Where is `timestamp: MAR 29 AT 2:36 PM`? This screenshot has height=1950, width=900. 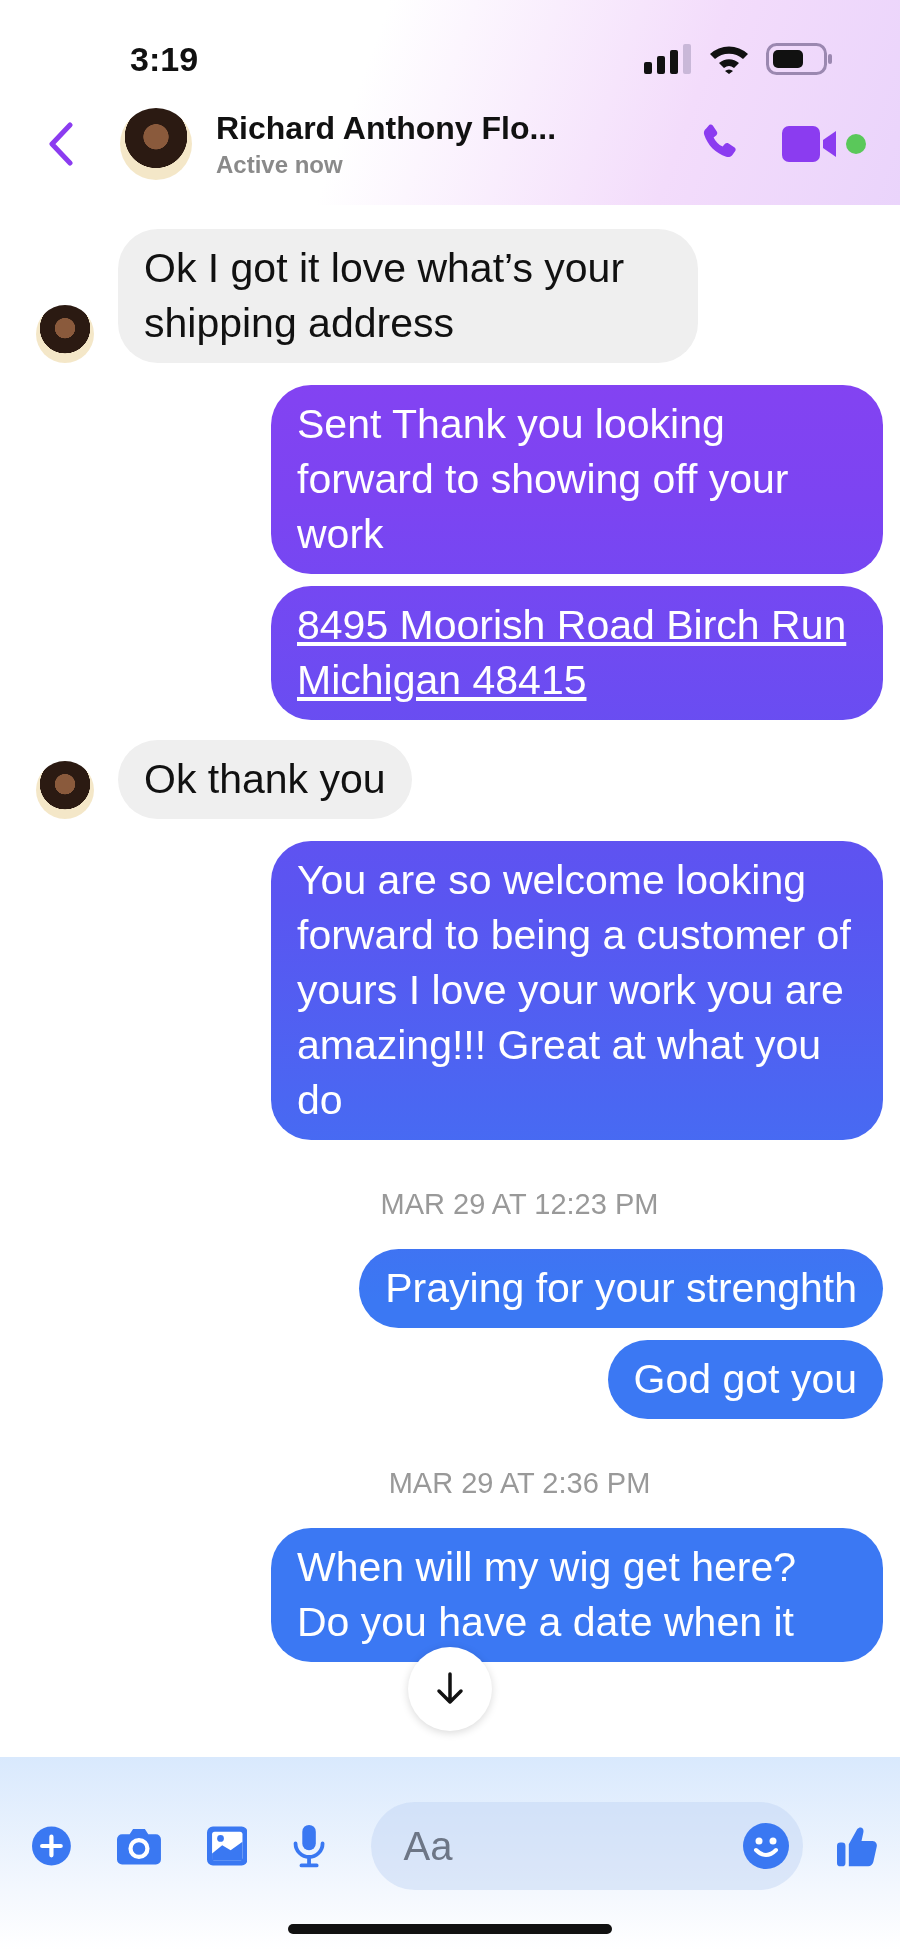 timestamp: MAR 29 AT 2:36 PM is located at coordinates (519, 1483).